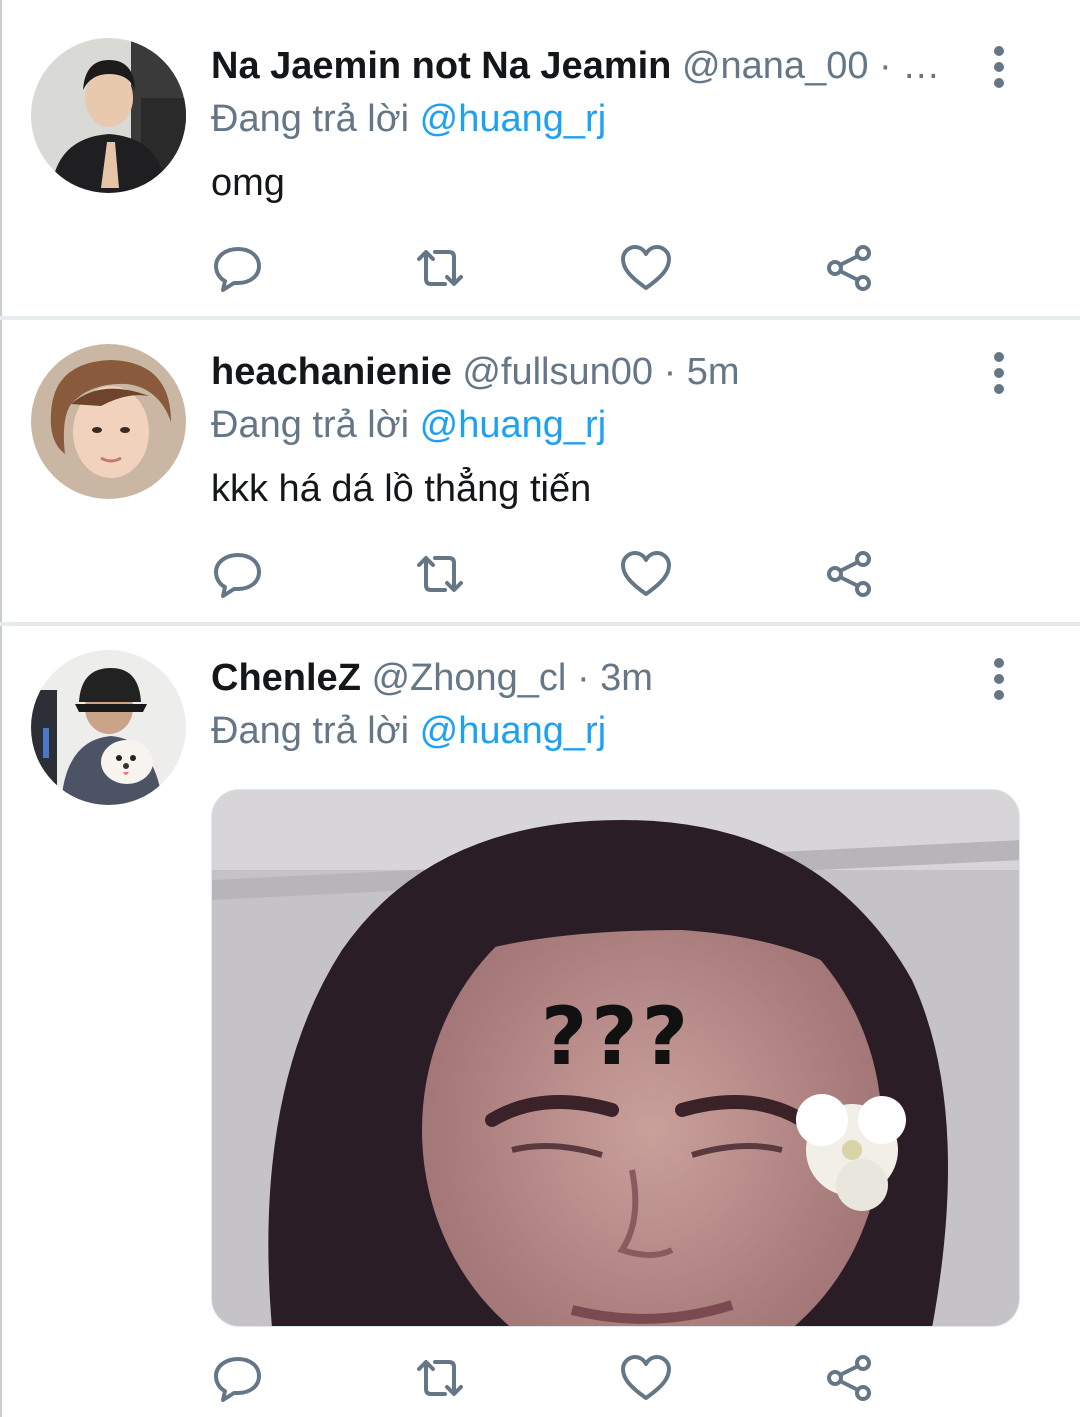  Describe the element at coordinates (713, 372) in the screenshot. I see `timestamp: 5m` at that location.